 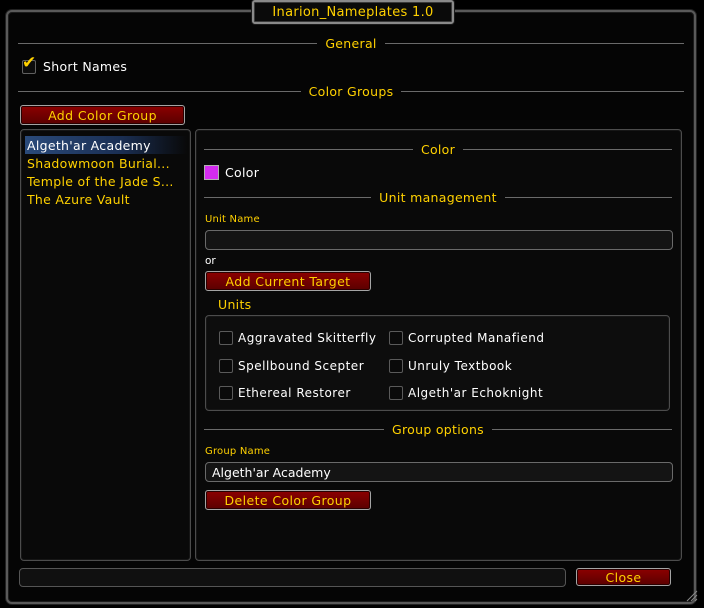 I want to click on group-name-input: Algeth'ar Academy, so click(x=439, y=472).